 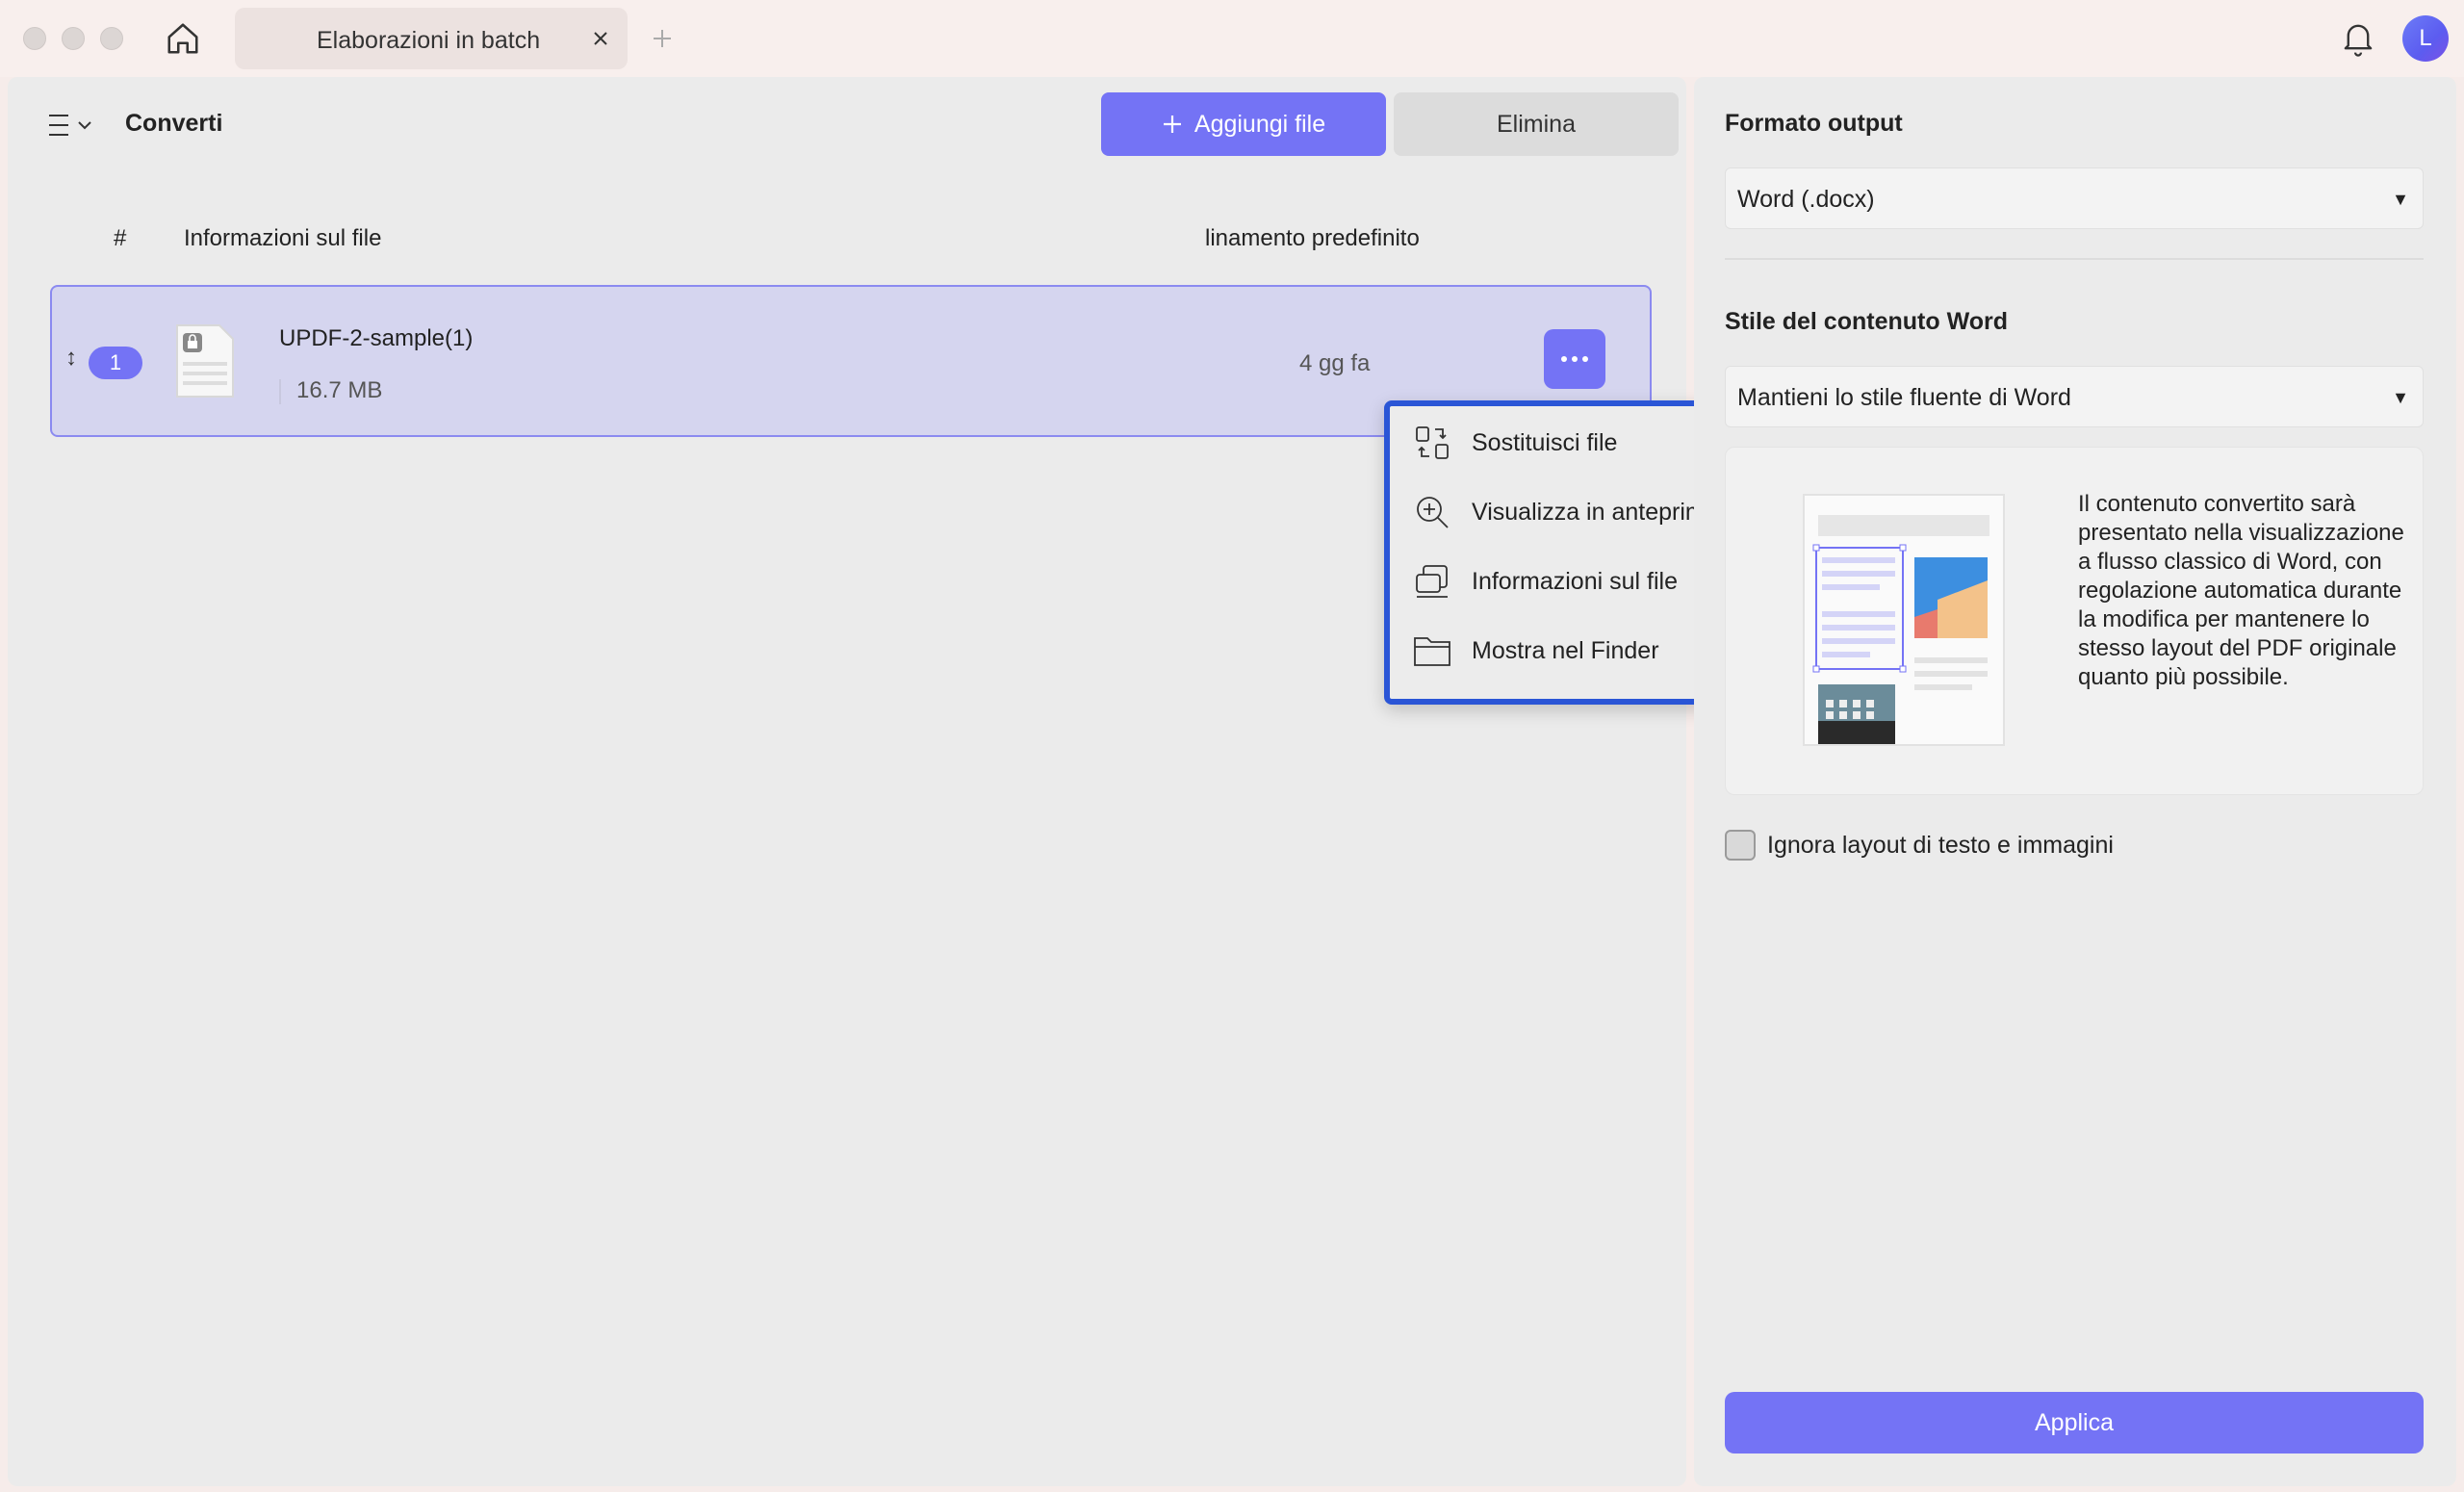 What do you see at coordinates (1595, 512) in the screenshot?
I see `menu-item-label: Visualizza in anteprima` at bounding box center [1595, 512].